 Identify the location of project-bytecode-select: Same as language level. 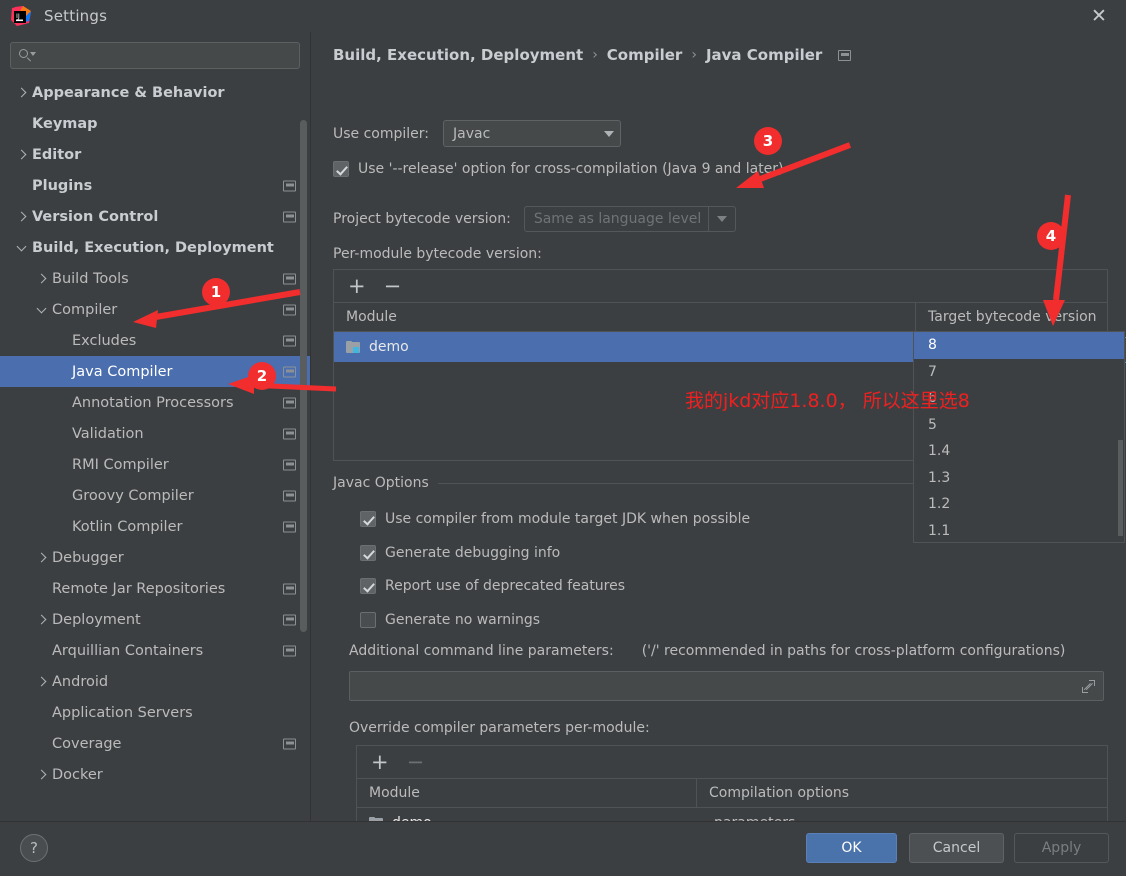
(629, 219).